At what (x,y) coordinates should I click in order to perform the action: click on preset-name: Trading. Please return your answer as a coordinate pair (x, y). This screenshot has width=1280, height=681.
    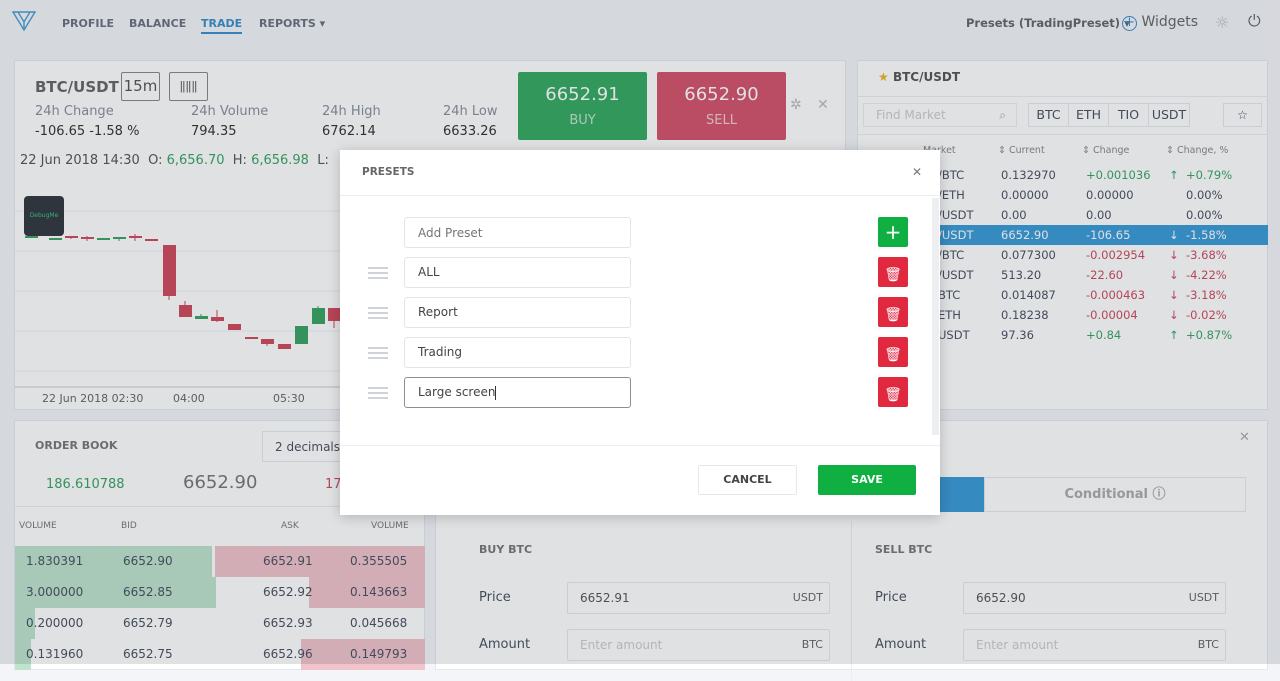
    Looking at the image, I should click on (440, 352).